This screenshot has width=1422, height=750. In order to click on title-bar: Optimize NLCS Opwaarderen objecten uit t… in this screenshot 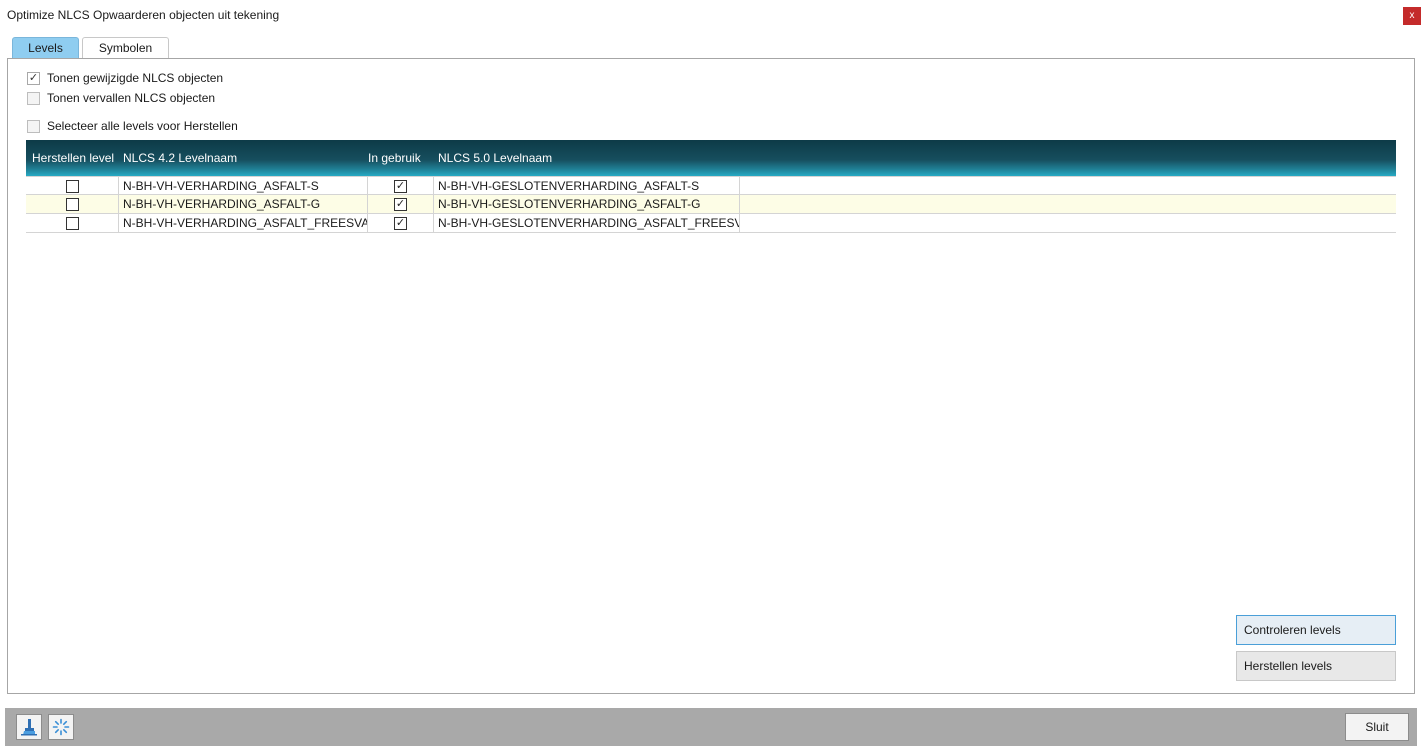, I will do `click(711, 15)`.